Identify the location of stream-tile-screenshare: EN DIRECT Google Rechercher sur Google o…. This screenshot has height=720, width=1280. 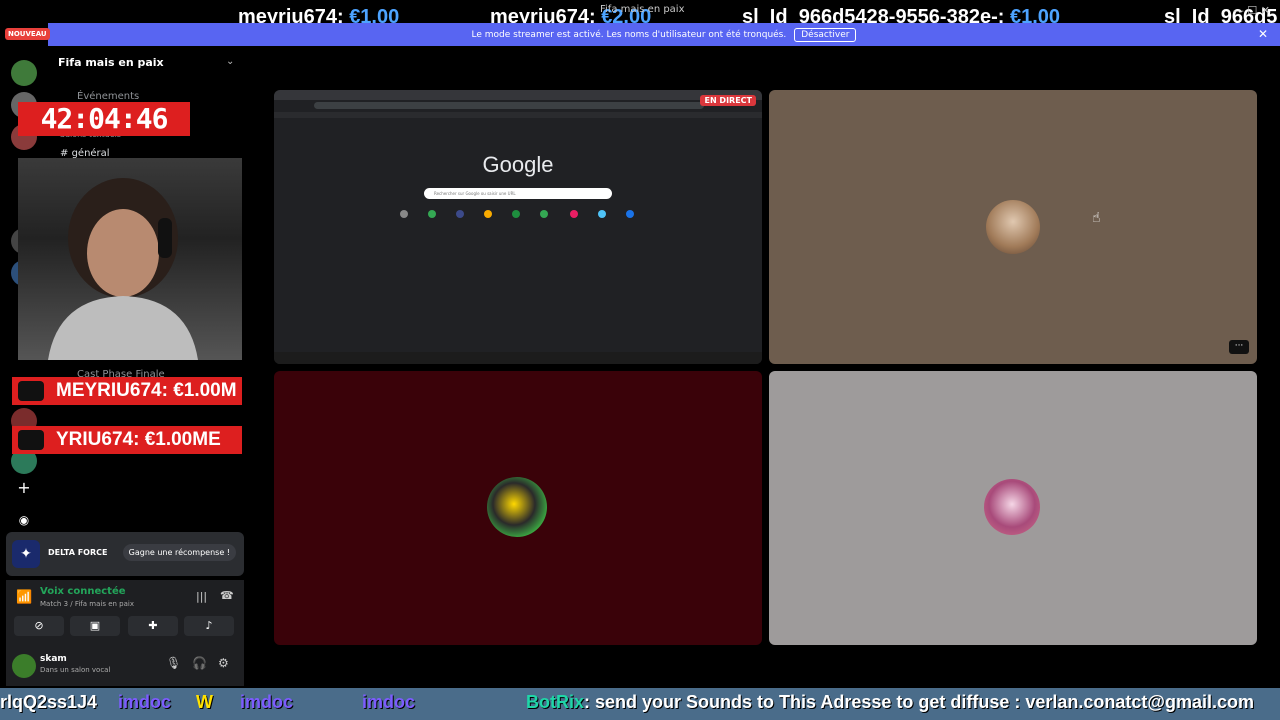
(518, 227).